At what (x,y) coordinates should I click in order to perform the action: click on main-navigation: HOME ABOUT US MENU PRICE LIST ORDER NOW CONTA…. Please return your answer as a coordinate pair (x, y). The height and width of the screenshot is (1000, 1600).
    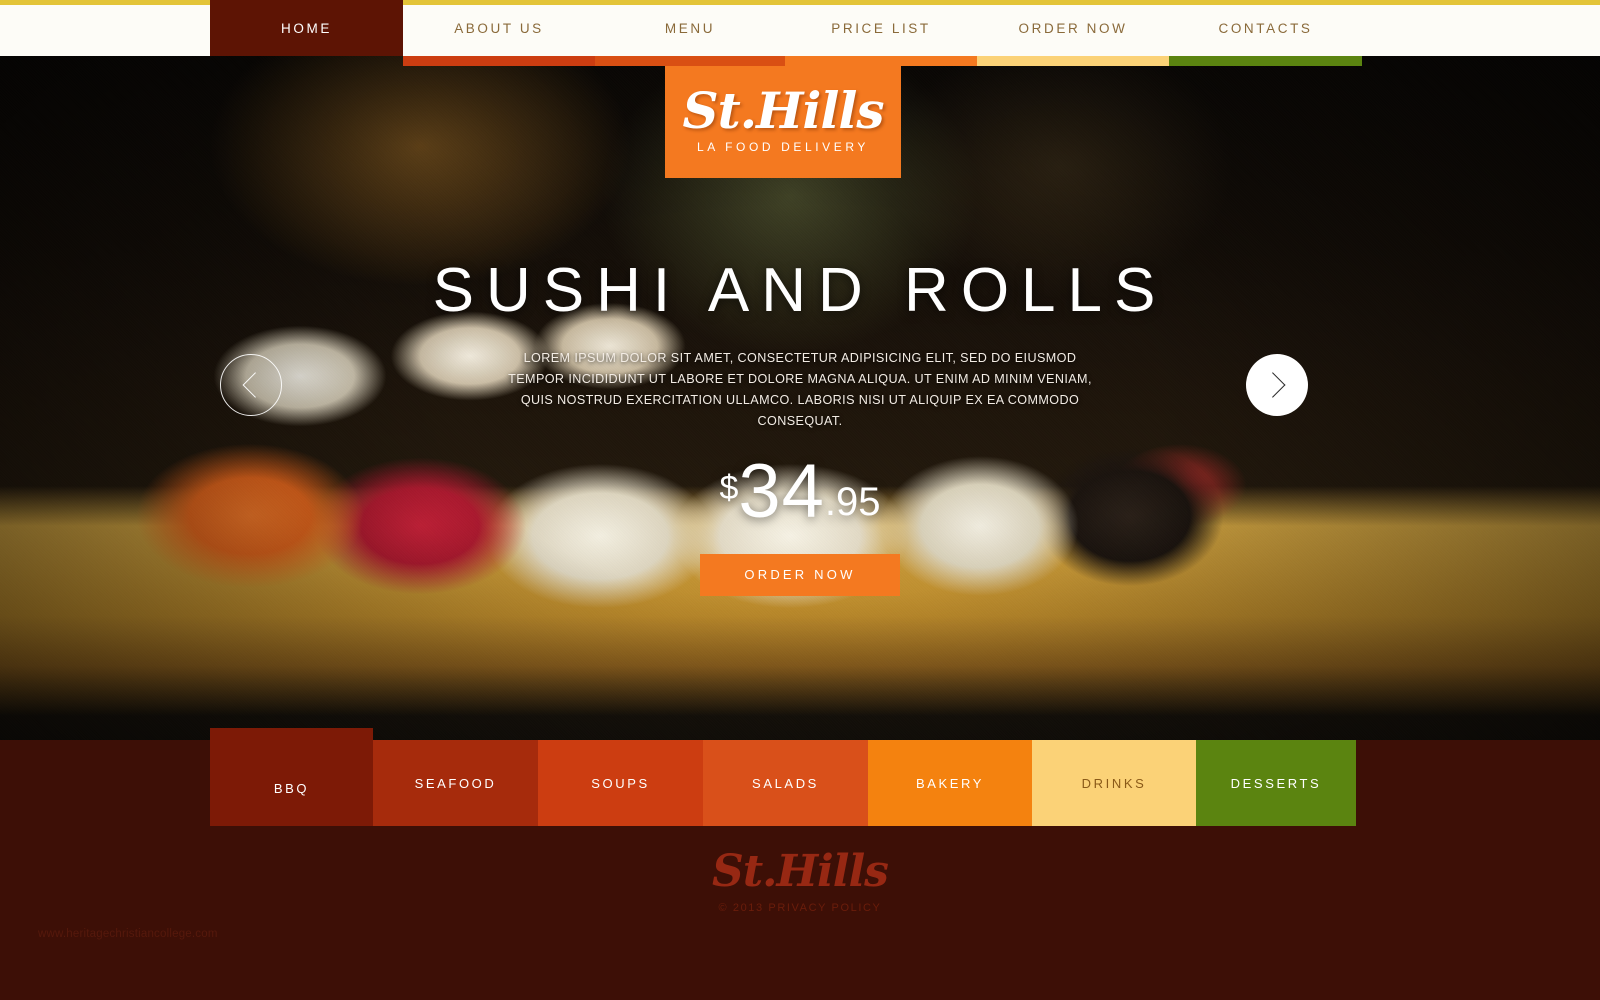
    Looking at the image, I should click on (800, 33).